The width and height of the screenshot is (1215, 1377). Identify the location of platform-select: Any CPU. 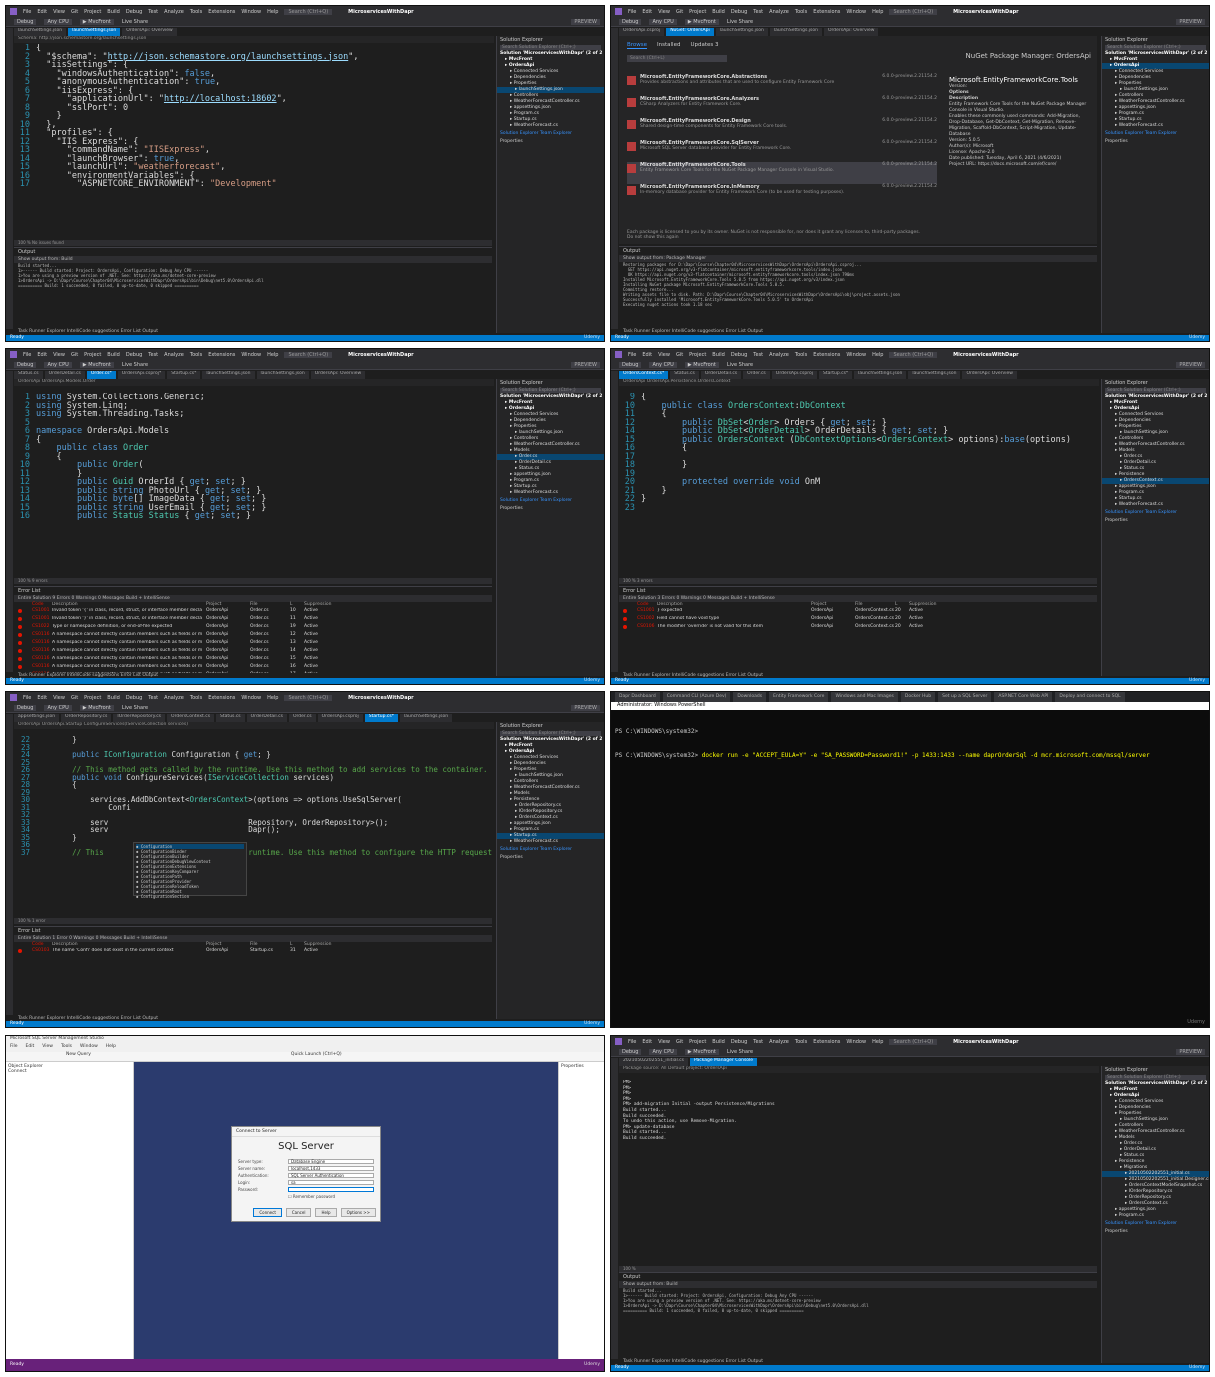
(58, 707).